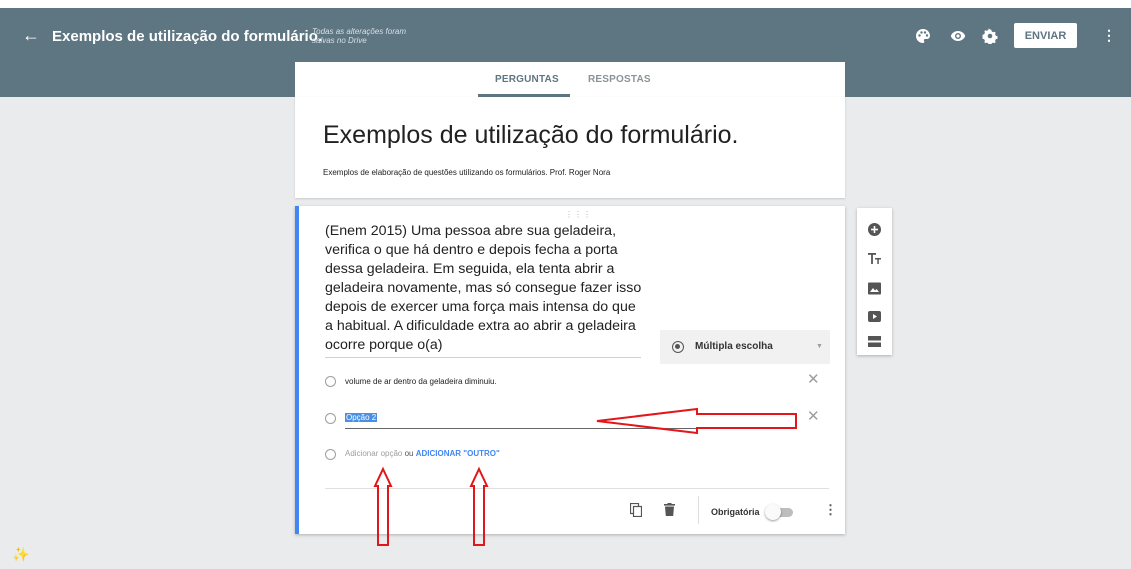 The height and width of the screenshot is (569, 1131). I want to click on palette-icon, so click(923, 36).